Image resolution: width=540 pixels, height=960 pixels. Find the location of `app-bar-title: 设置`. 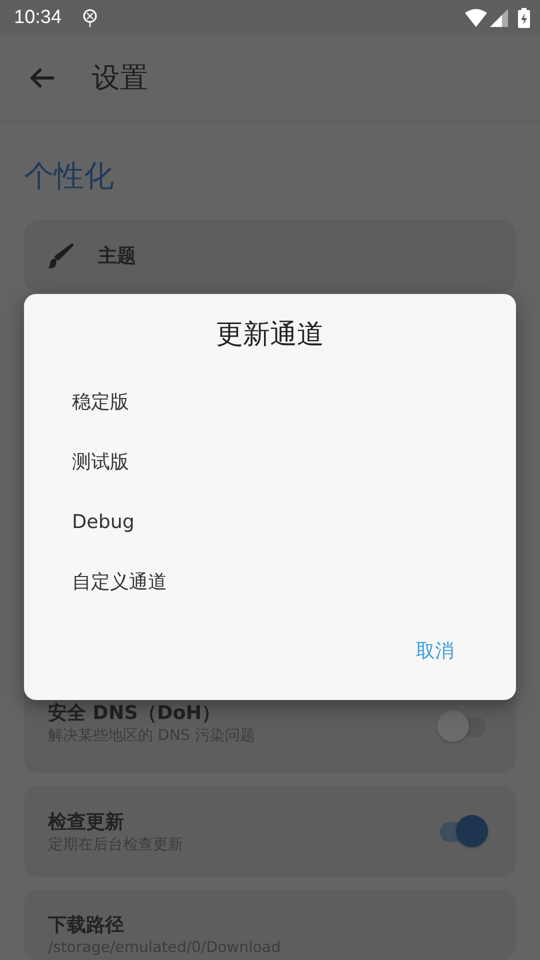

app-bar-title: 设置 is located at coordinates (120, 78).